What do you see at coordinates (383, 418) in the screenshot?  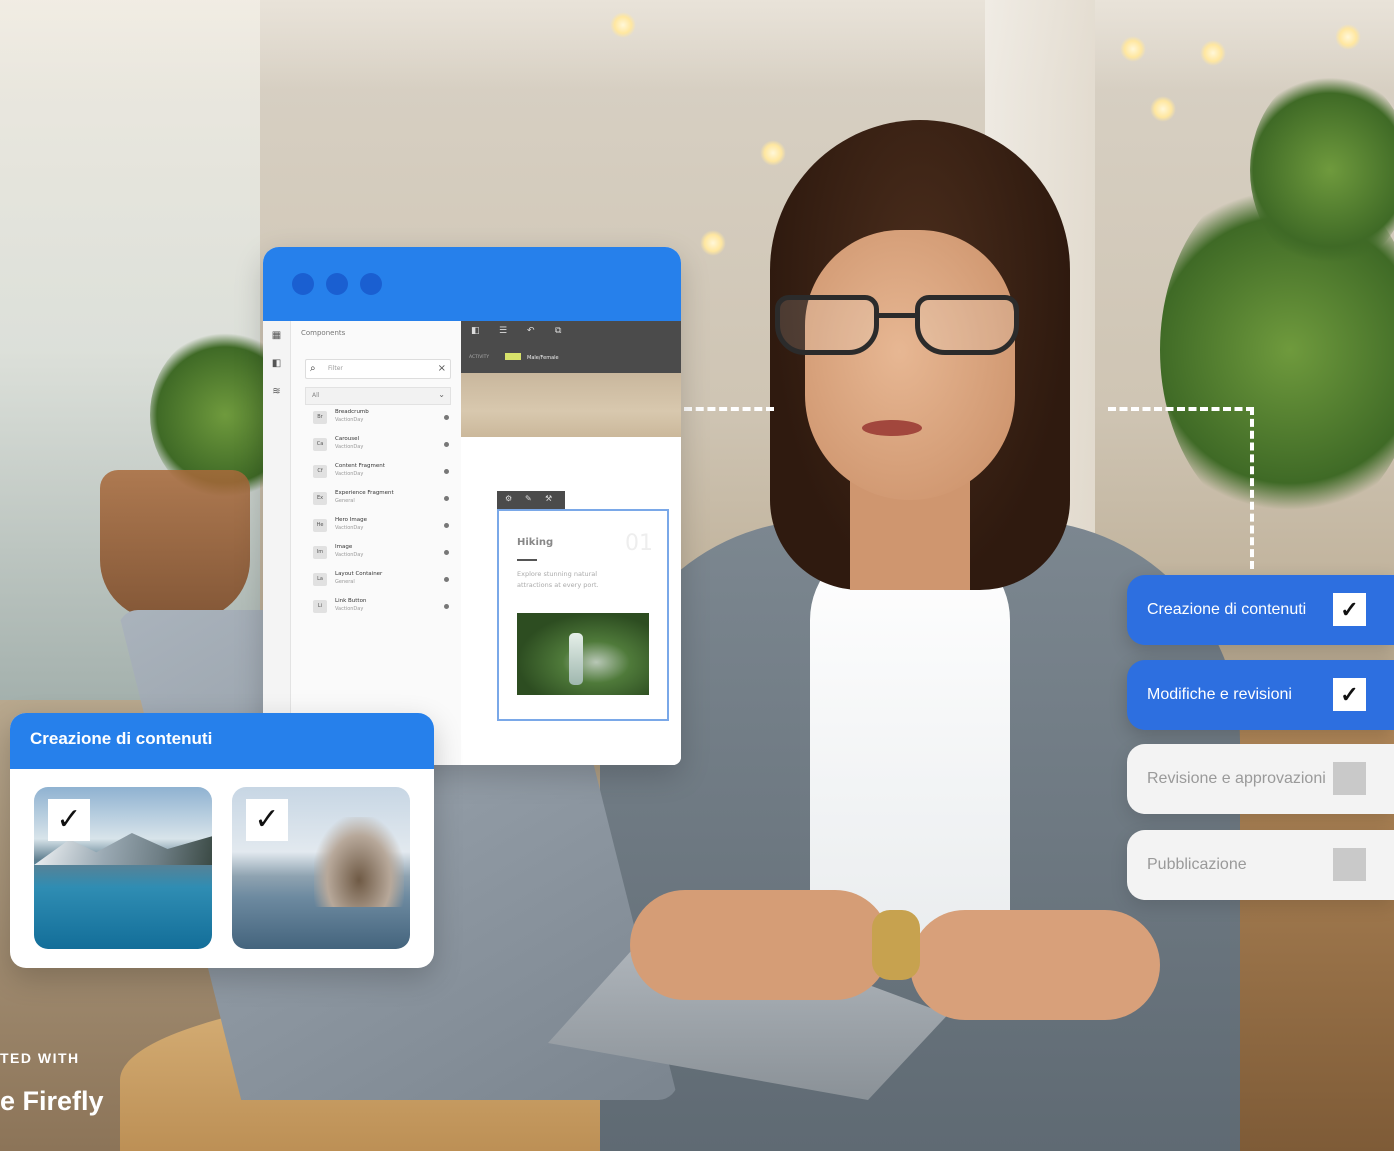 I see `component-item: Br Breadcrumb VactionDay` at bounding box center [383, 418].